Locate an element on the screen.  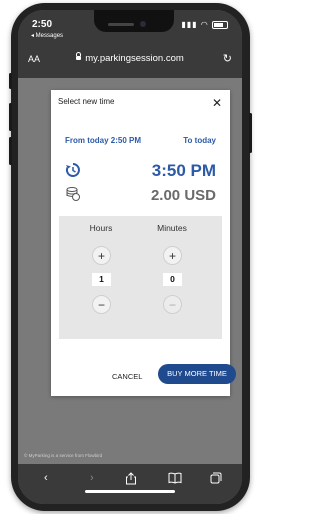
footer-note: © MyParking is a service from Flowbird is located at coordinates (63, 455).